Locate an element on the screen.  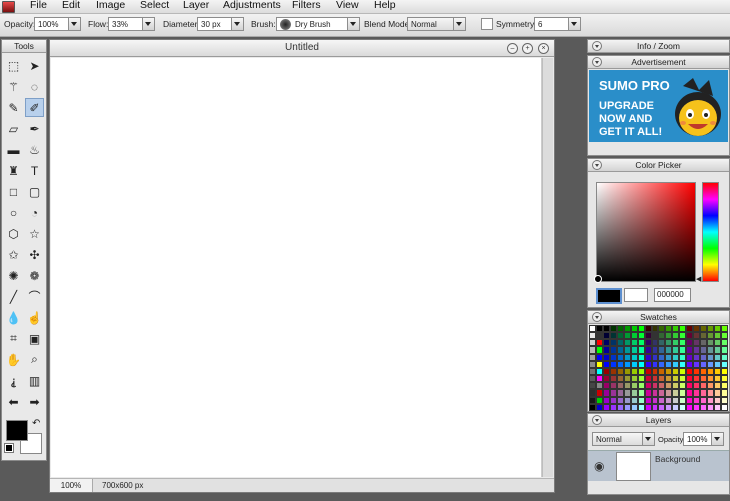
collapse-icon is located at coordinates (597, 420).